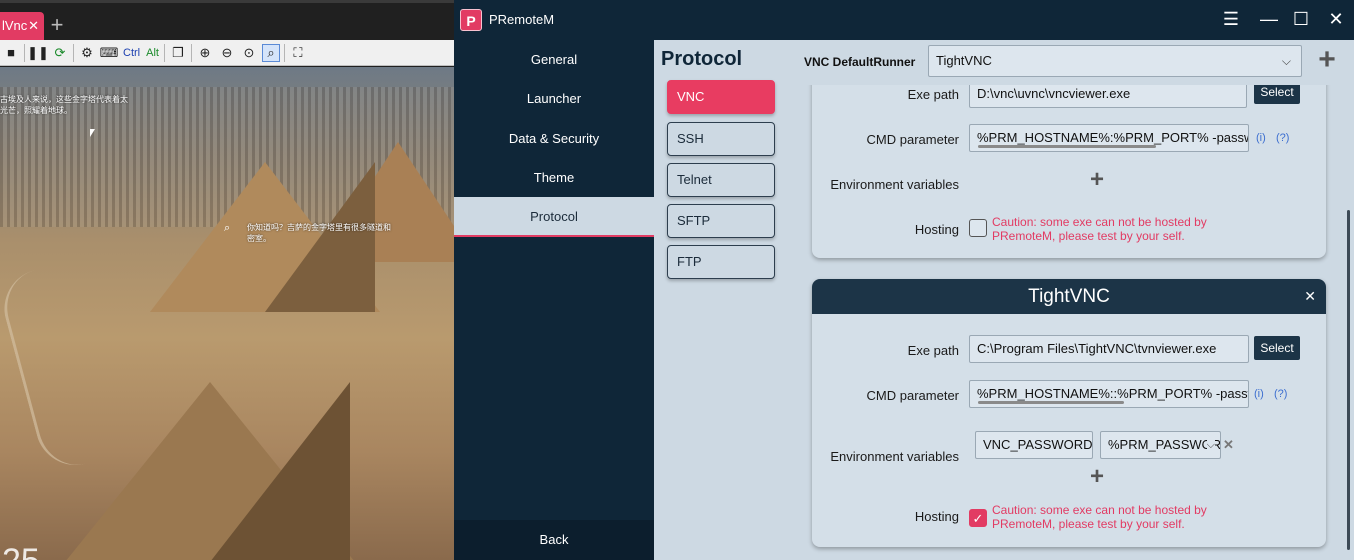 The image size is (1354, 560). What do you see at coordinates (1109, 349) in the screenshot?
I see `exe-path-field: C:\Program Files\TightVNC\tvnviewer.exe` at bounding box center [1109, 349].